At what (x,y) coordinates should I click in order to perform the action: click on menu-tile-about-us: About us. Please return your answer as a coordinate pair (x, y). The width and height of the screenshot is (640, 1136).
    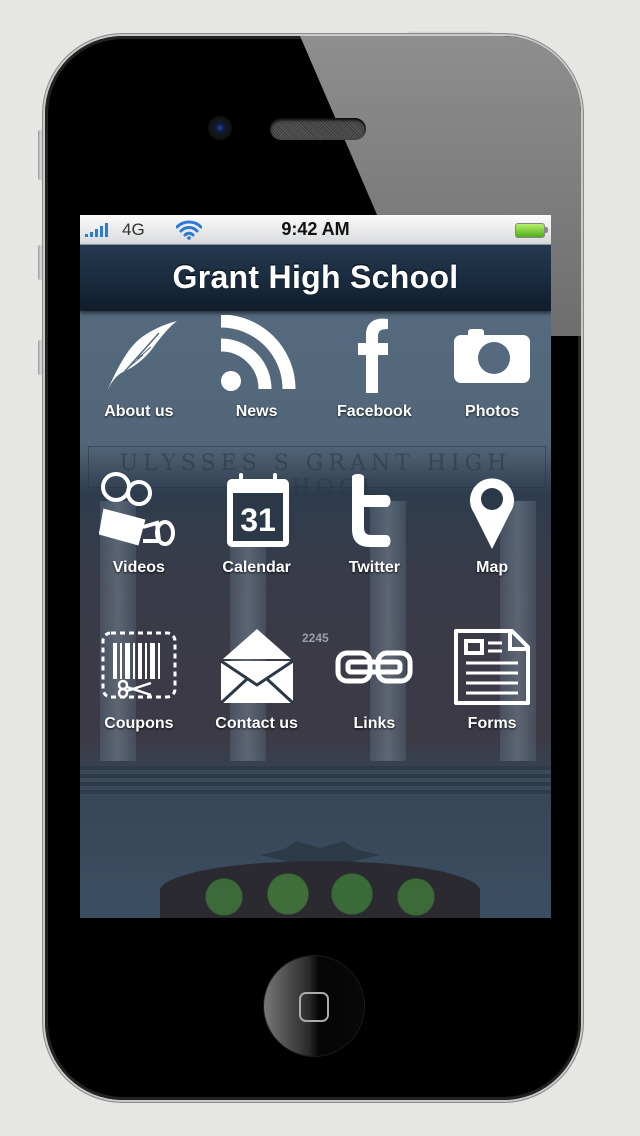
    Looking at the image, I should click on (139, 393).